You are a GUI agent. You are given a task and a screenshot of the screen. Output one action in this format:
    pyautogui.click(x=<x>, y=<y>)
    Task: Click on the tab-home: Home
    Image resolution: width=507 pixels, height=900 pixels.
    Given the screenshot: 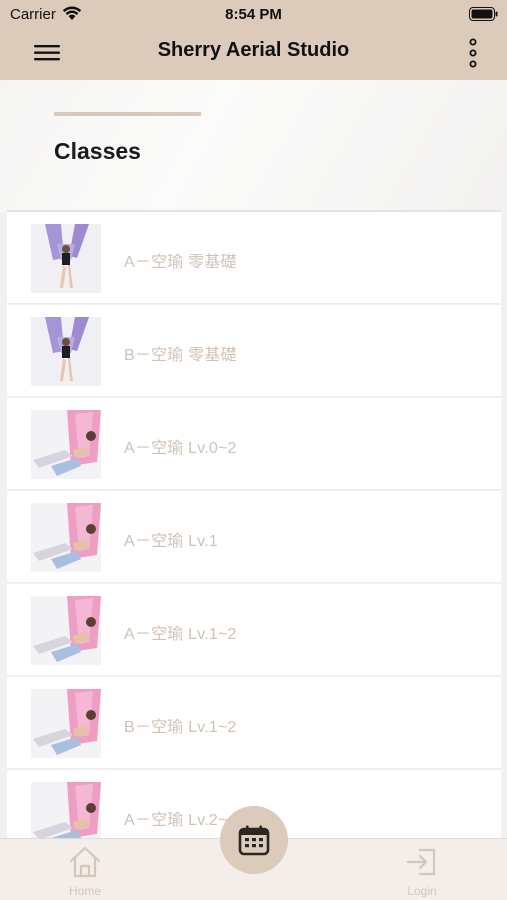 What is the action you would take?
    pyautogui.click(x=85, y=869)
    